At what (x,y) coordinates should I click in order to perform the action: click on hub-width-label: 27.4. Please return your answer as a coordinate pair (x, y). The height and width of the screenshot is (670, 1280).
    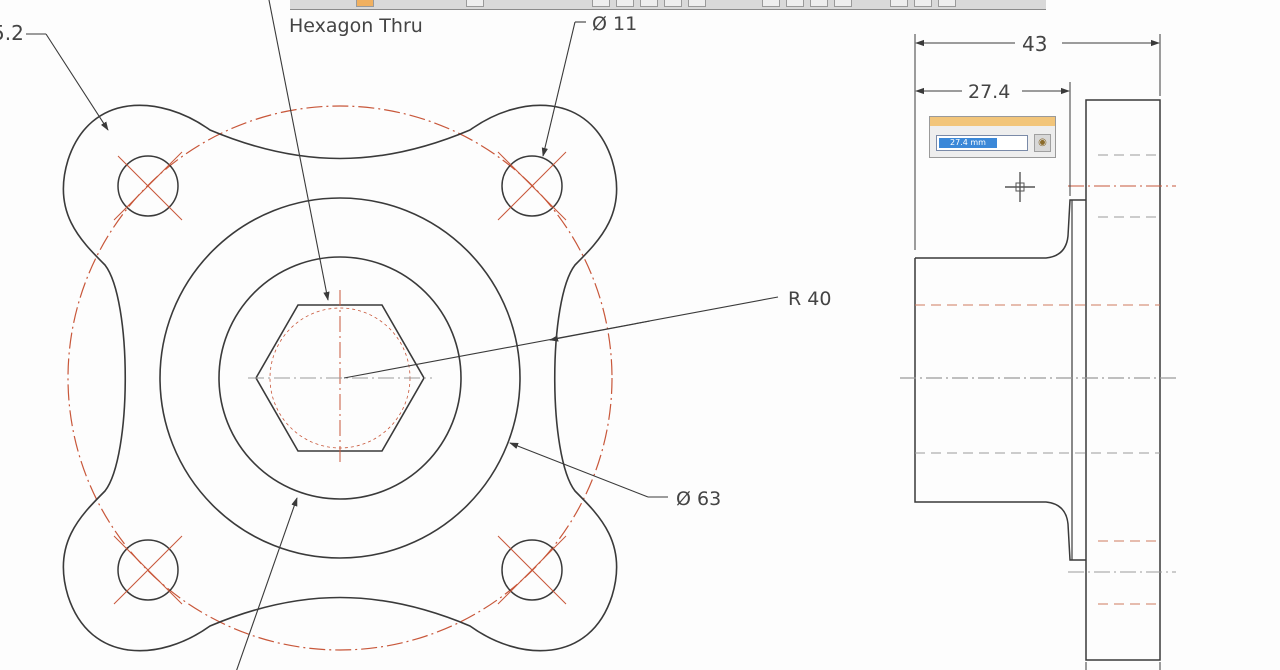
    Looking at the image, I should click on (989, 92).